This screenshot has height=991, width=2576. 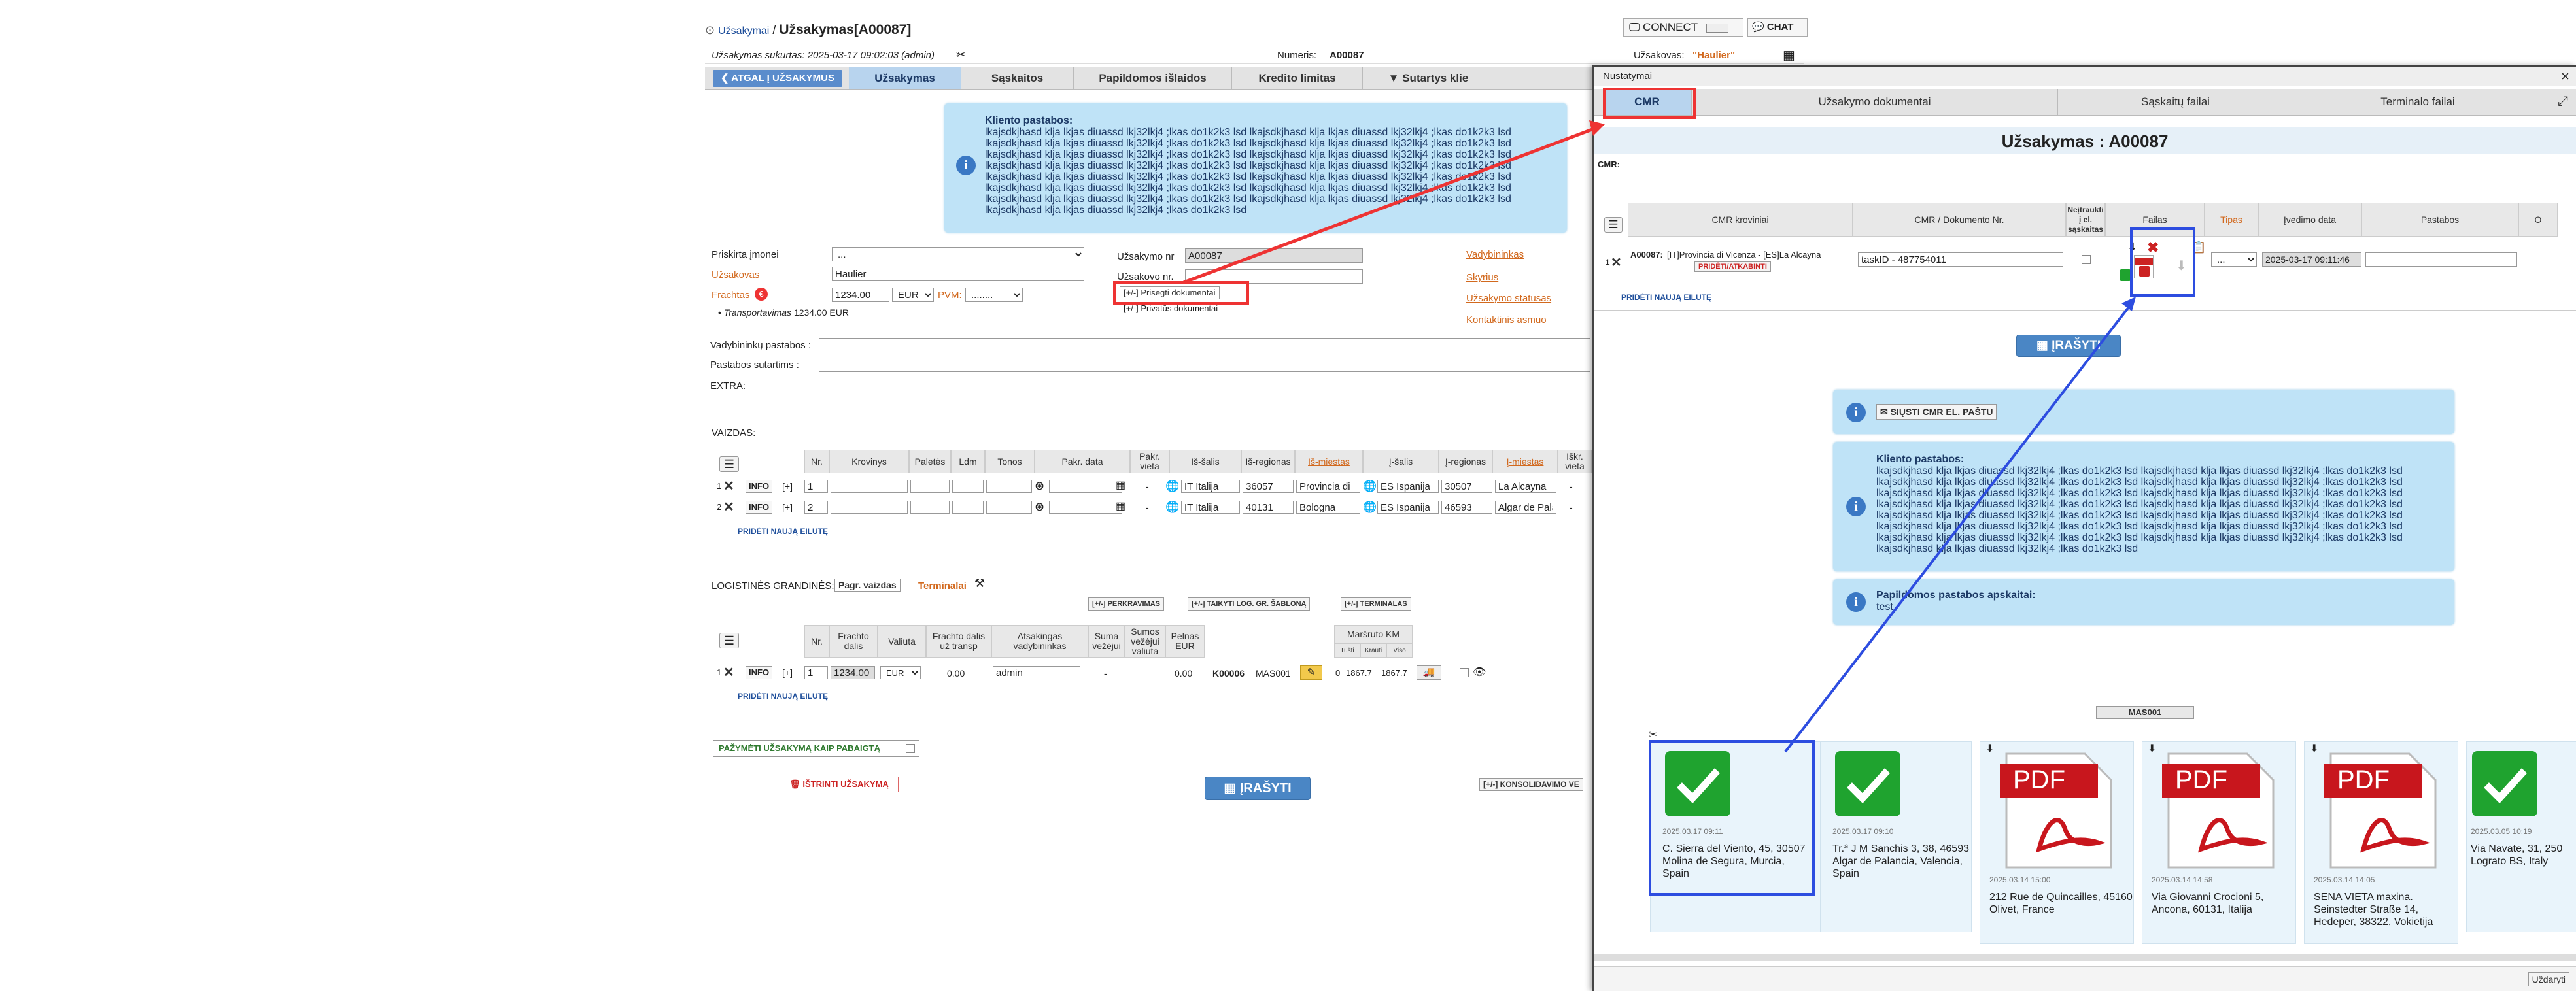 I want to click on kontaktinis-link: Kontaktinis asmuo, so click(x=1507, y=320).